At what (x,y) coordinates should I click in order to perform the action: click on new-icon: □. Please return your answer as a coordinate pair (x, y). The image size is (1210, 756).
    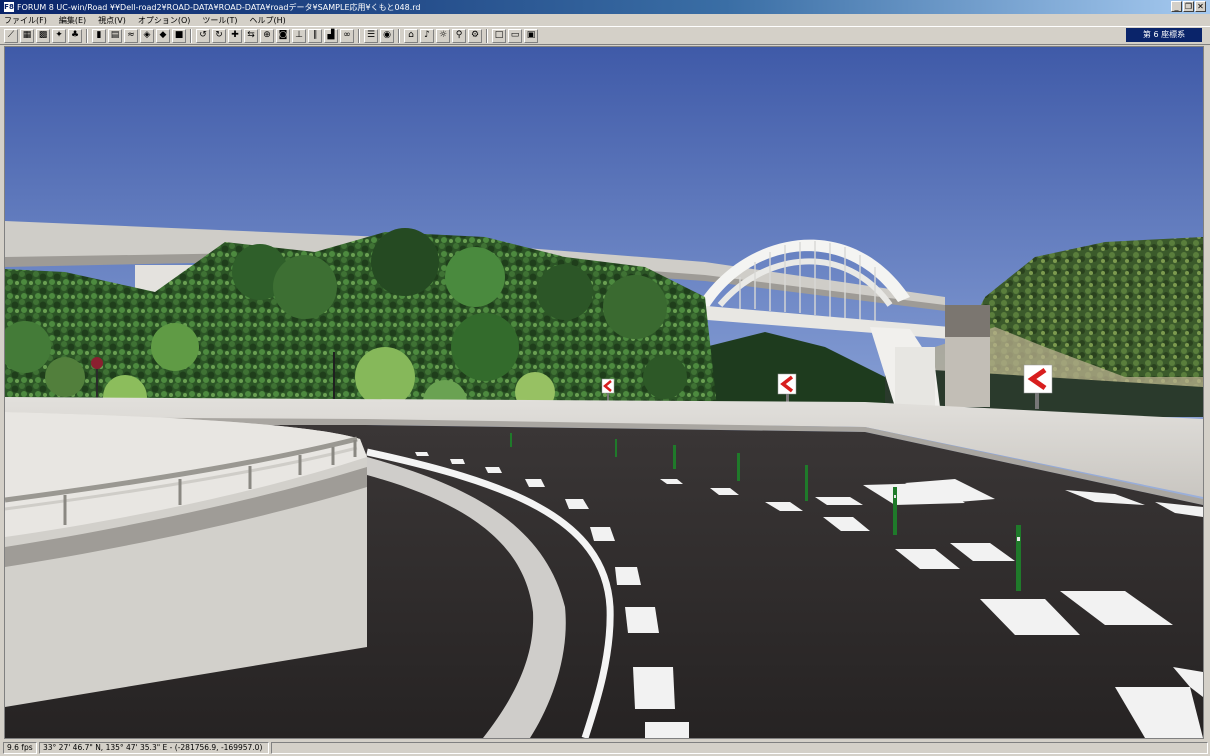
    Looking at the image, I should click on (499, 35).